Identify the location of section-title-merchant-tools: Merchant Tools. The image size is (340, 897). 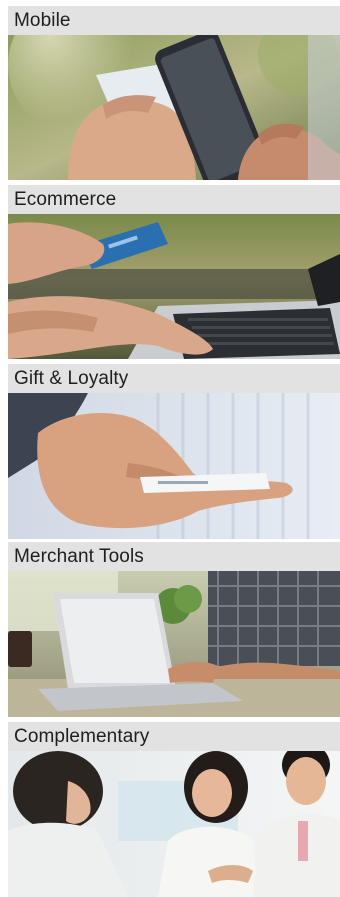
(174, 556).